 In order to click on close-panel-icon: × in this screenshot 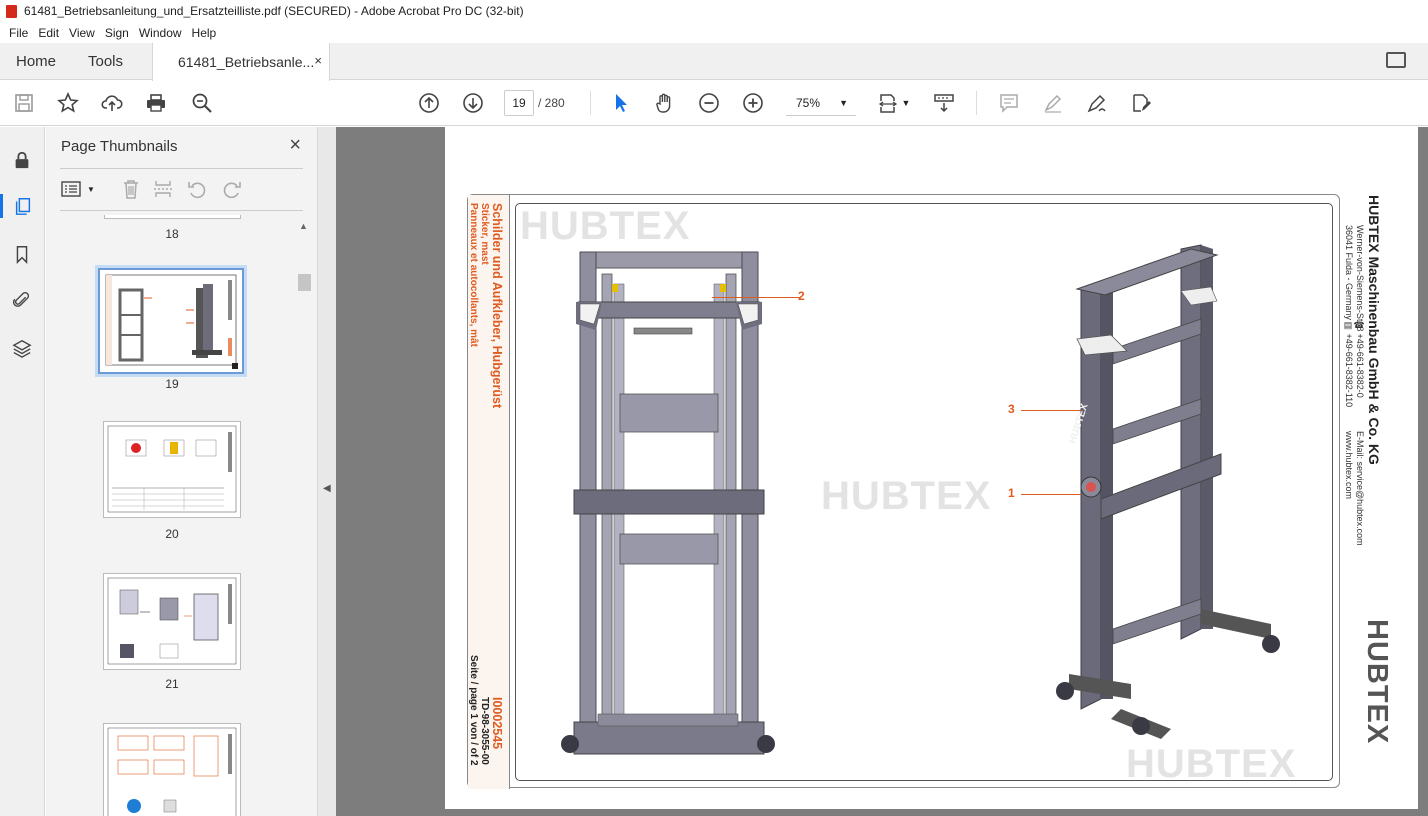, I will do `click(295, 145)`.